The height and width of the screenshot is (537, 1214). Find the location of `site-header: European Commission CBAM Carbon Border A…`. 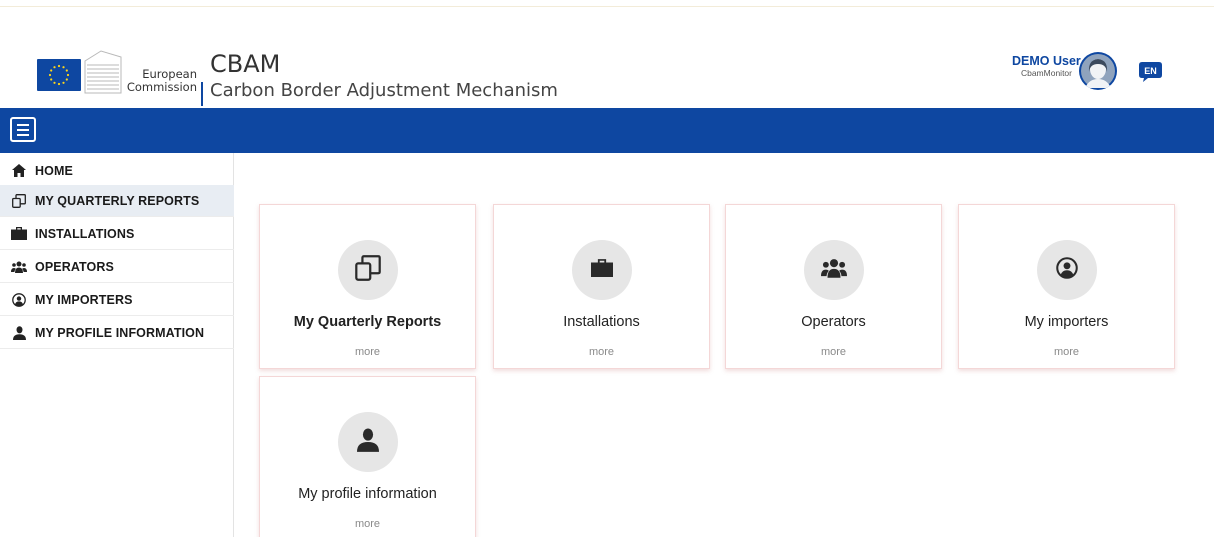

site-header: European Commission CBAM Carbon Border A… is located at coordinates (607, 72).